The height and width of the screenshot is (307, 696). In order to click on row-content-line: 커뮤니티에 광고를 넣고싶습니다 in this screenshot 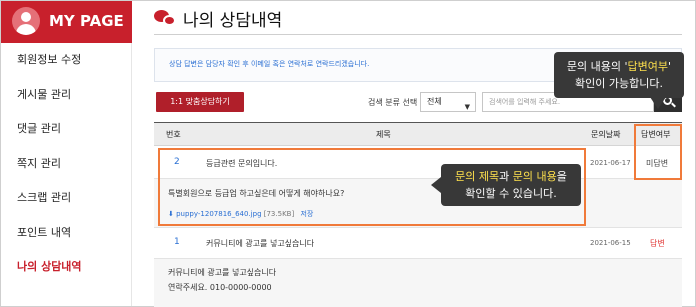, I will do `click(222, 272)`.